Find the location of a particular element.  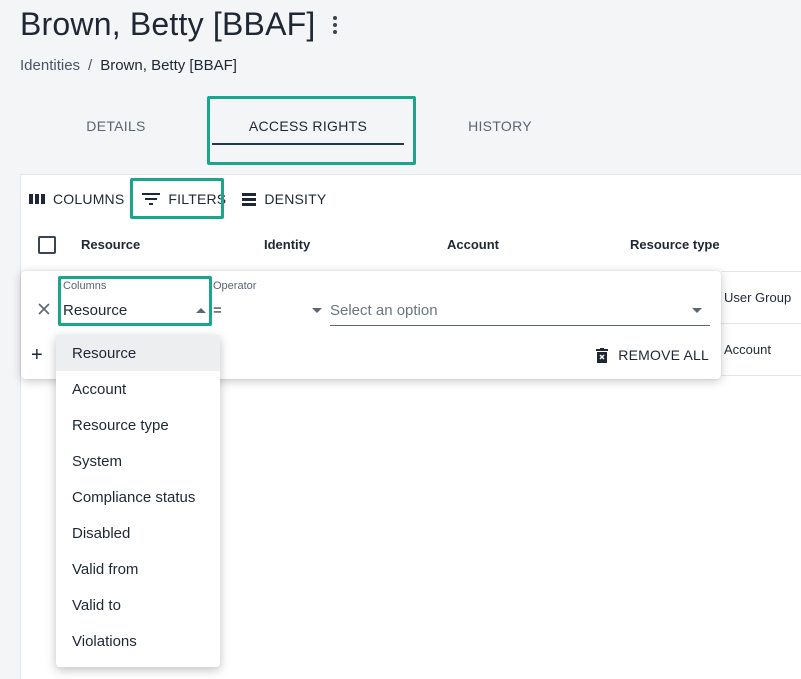

breadcrumb-identities-link: Identities is located at coordinates (50, 65).